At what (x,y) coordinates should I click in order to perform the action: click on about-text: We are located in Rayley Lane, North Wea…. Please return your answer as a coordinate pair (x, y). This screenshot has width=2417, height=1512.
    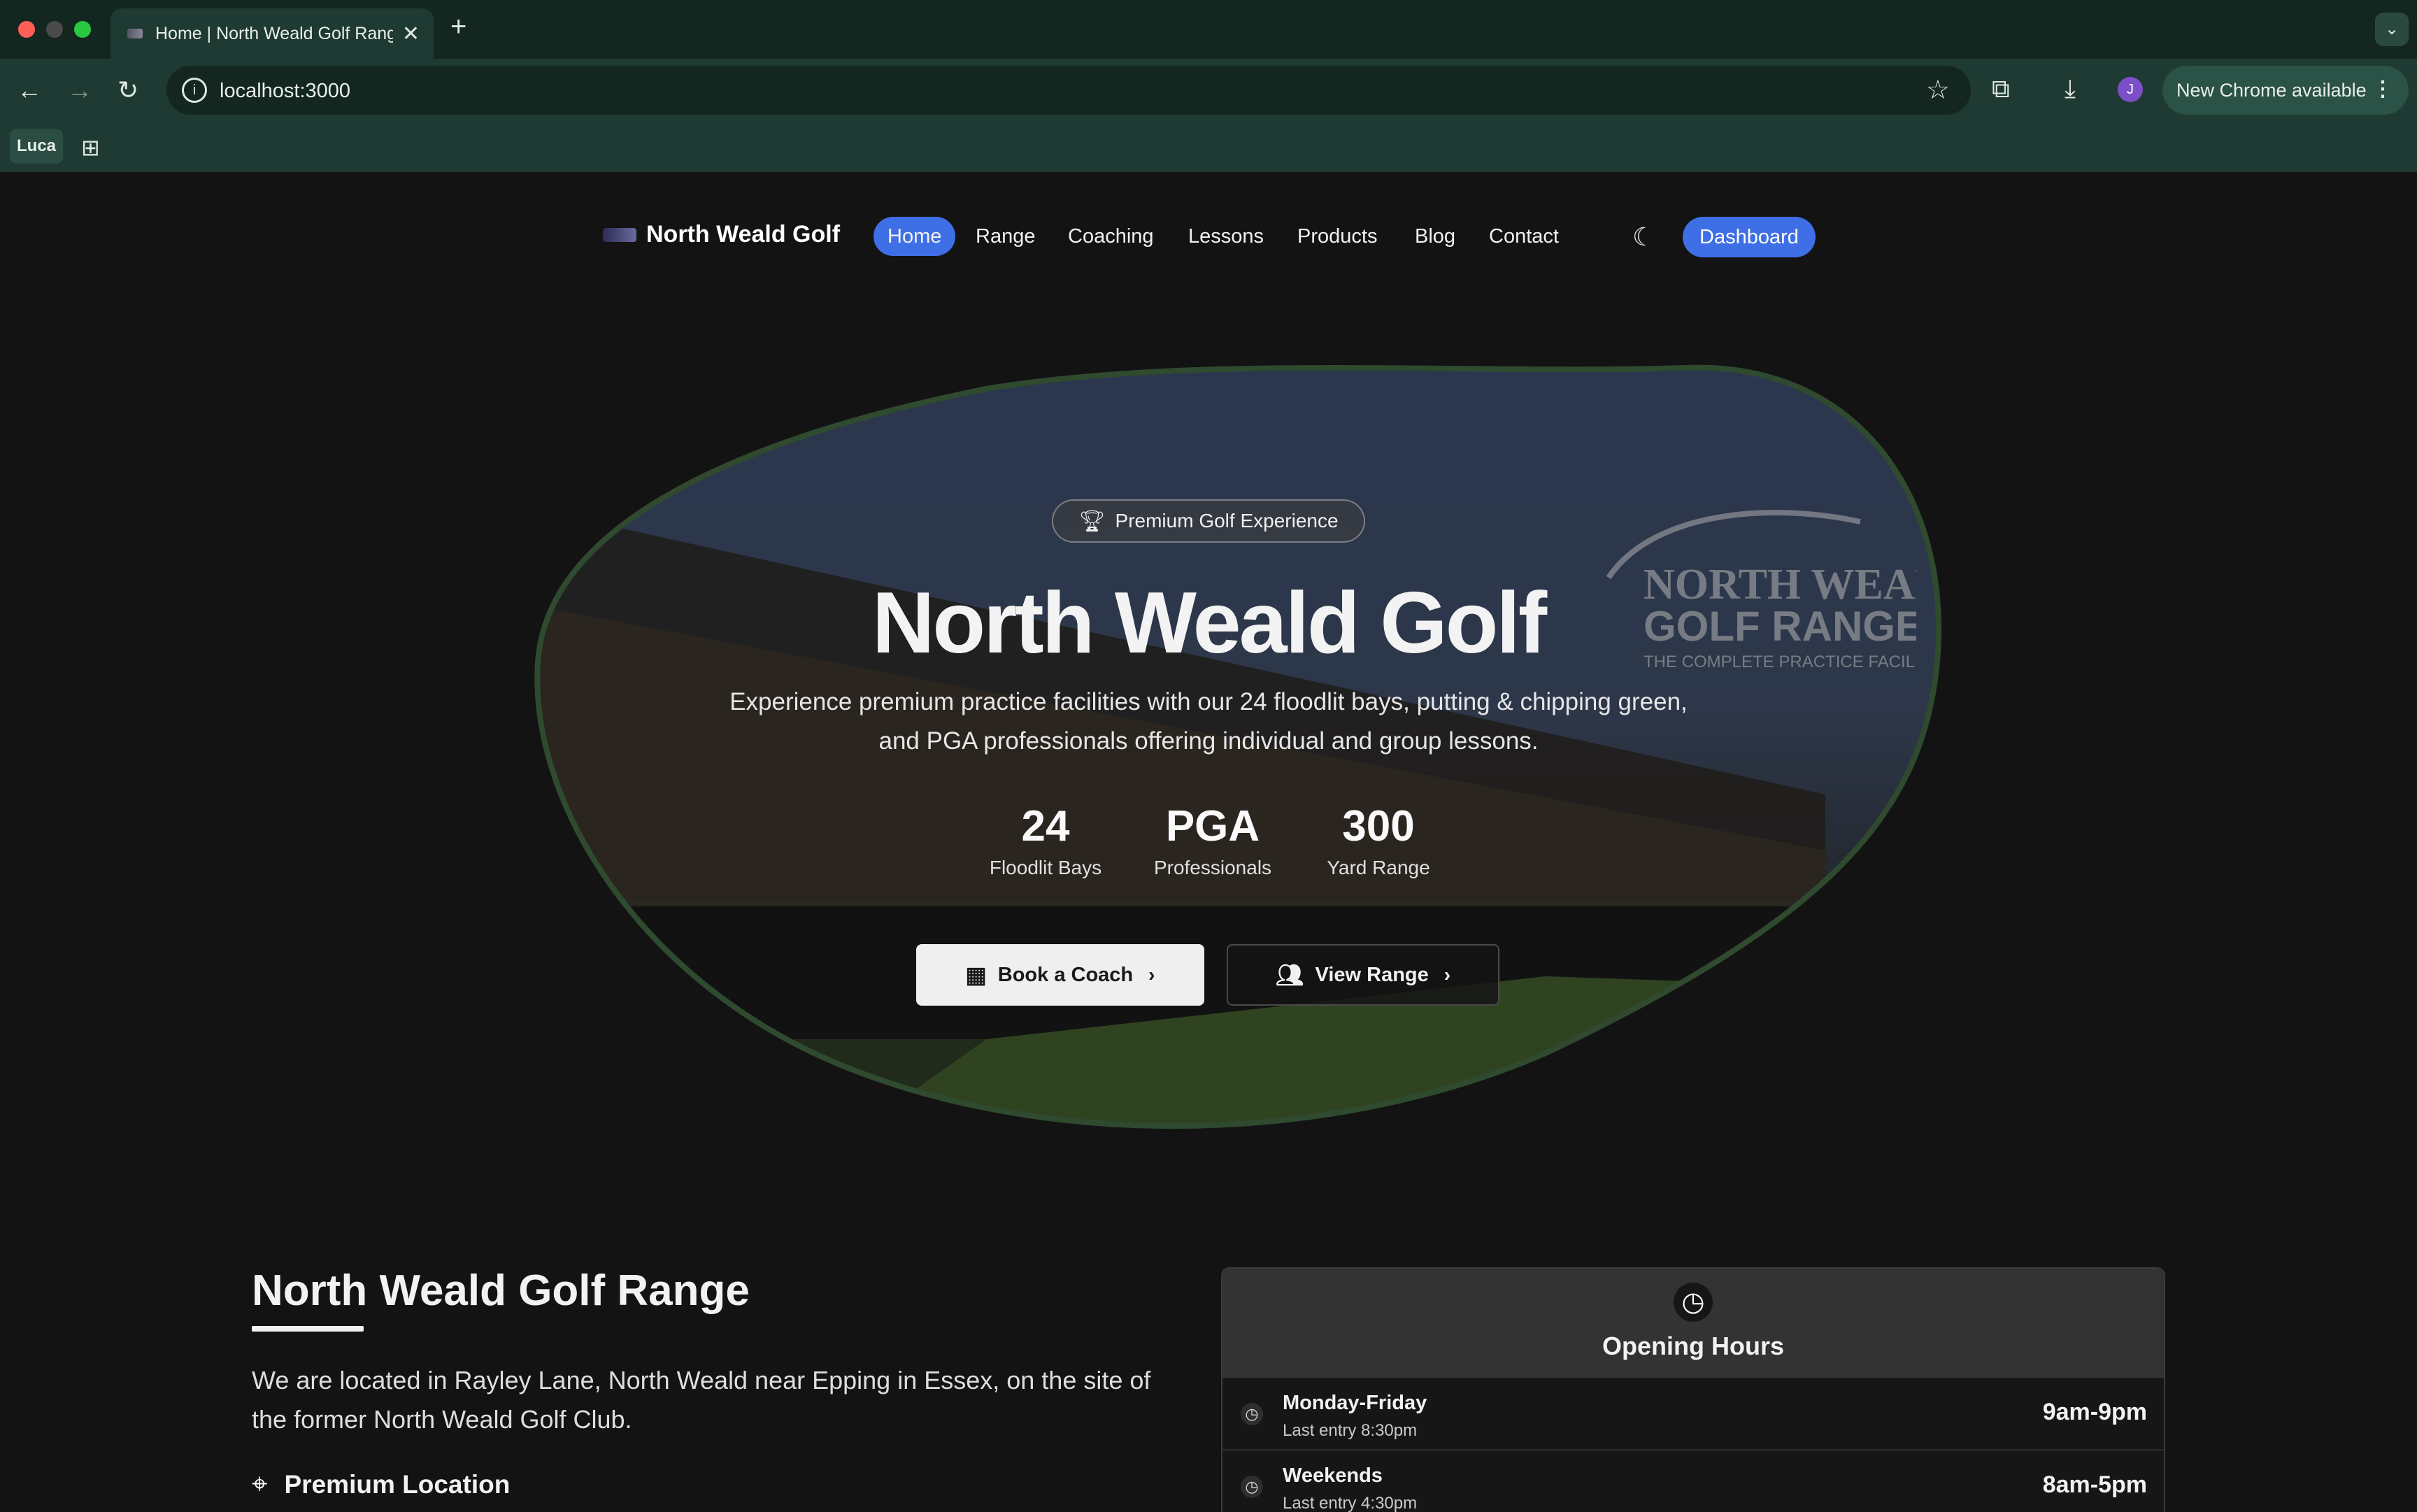
    Looking at the image, I should click on (701, 1400).